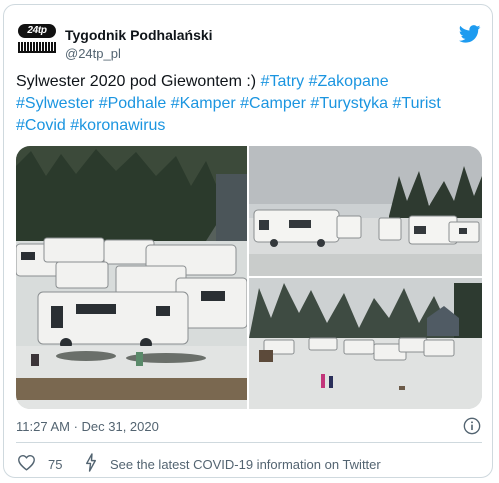 This screenshot has height=483, width=499. What do you see at coordinates (117, 125) in the screenshot?
I see `hashtag-koronawirus: #koronawirus` at bounding box center [117, 125].